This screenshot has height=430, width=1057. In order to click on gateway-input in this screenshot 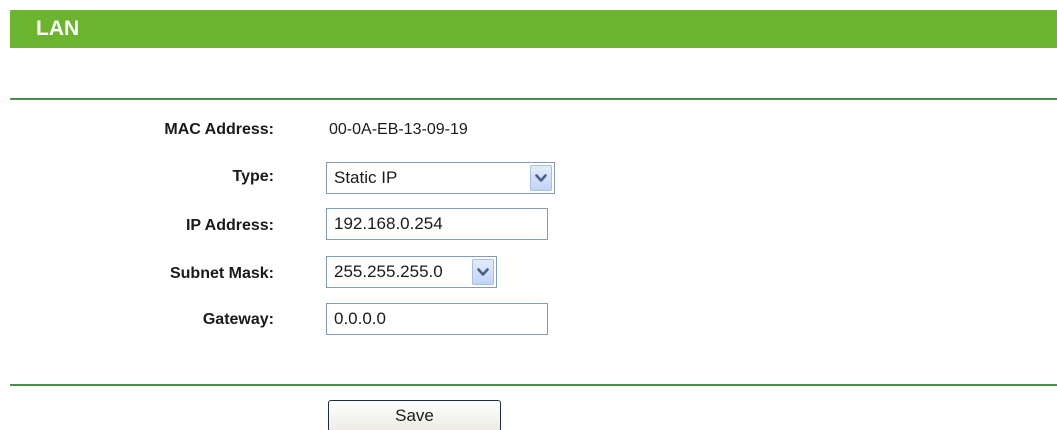, I will do `click(437, 319)`.